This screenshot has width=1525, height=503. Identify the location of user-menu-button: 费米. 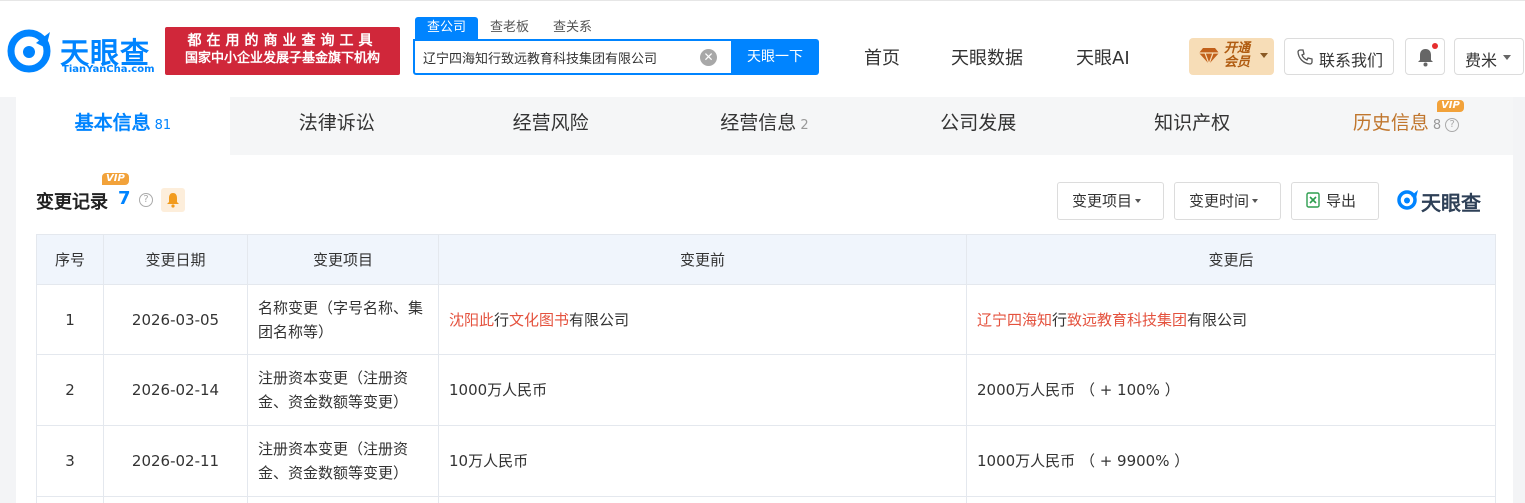
(1489, 56).